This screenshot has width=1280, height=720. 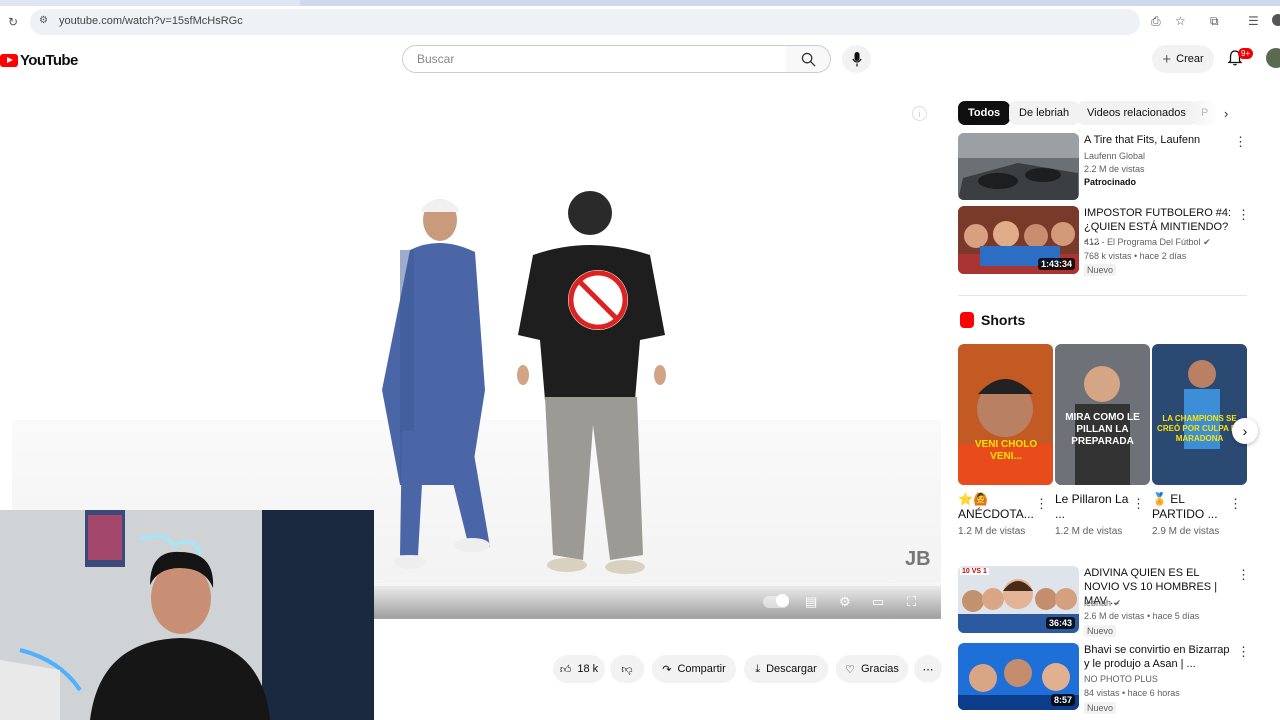 What do you see at coordinates (1276, 20) in the screenshot?
I see `profile-icon` at bounding box center [1276, 20].